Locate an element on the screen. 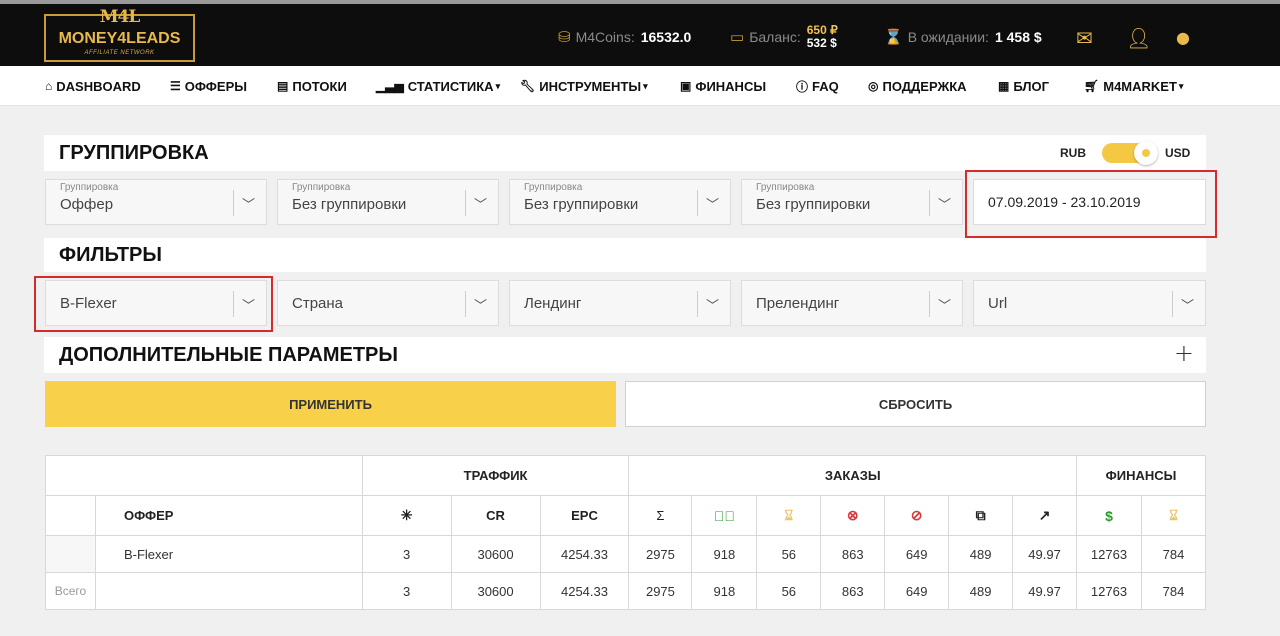 The width and height of the screenshot is (1280, 636). nav-tools: 🔧︎ ИНСТРУМЕНТЫ ▾ is located at coordinates (584, 86).